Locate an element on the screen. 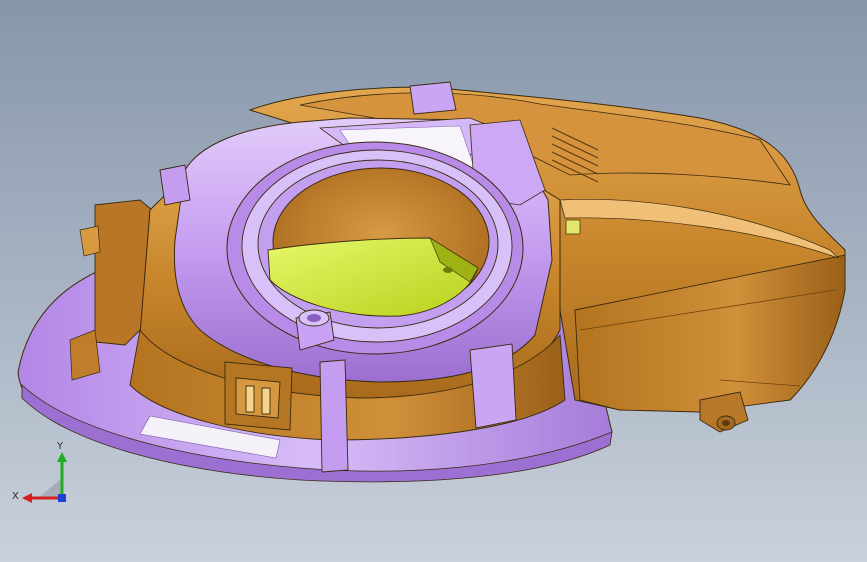 The width and height of the screenshot is (867, 562). front-latch is located at coordinates (258, 396).